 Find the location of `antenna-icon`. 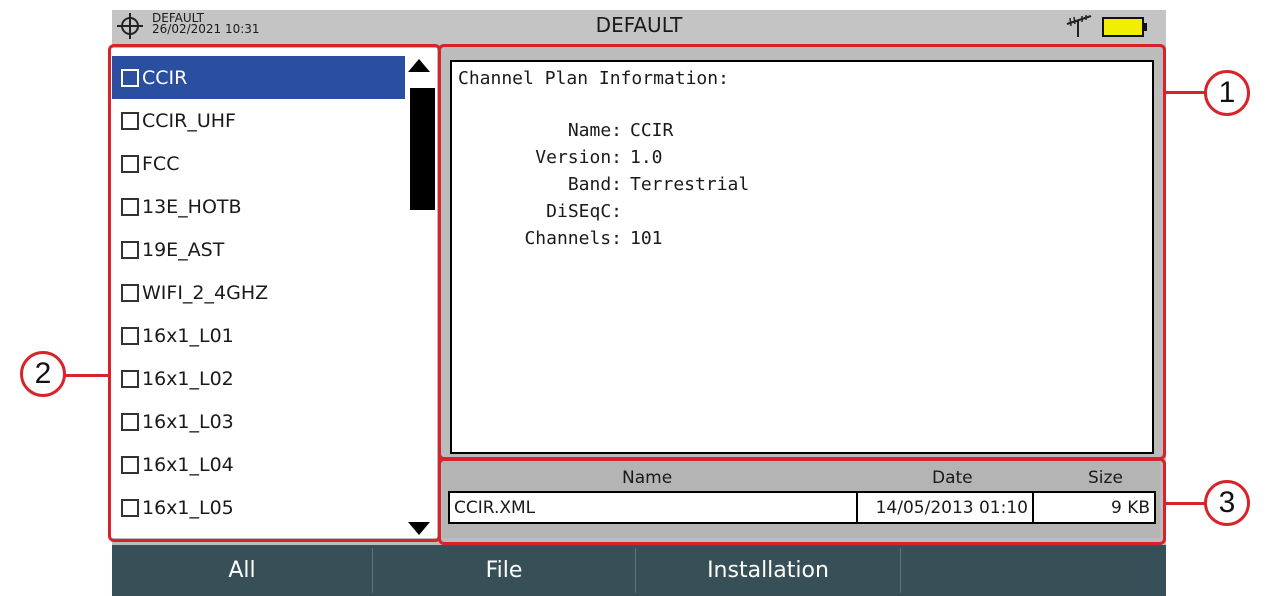

antenna-icon is located at coordinates (1079, 26).